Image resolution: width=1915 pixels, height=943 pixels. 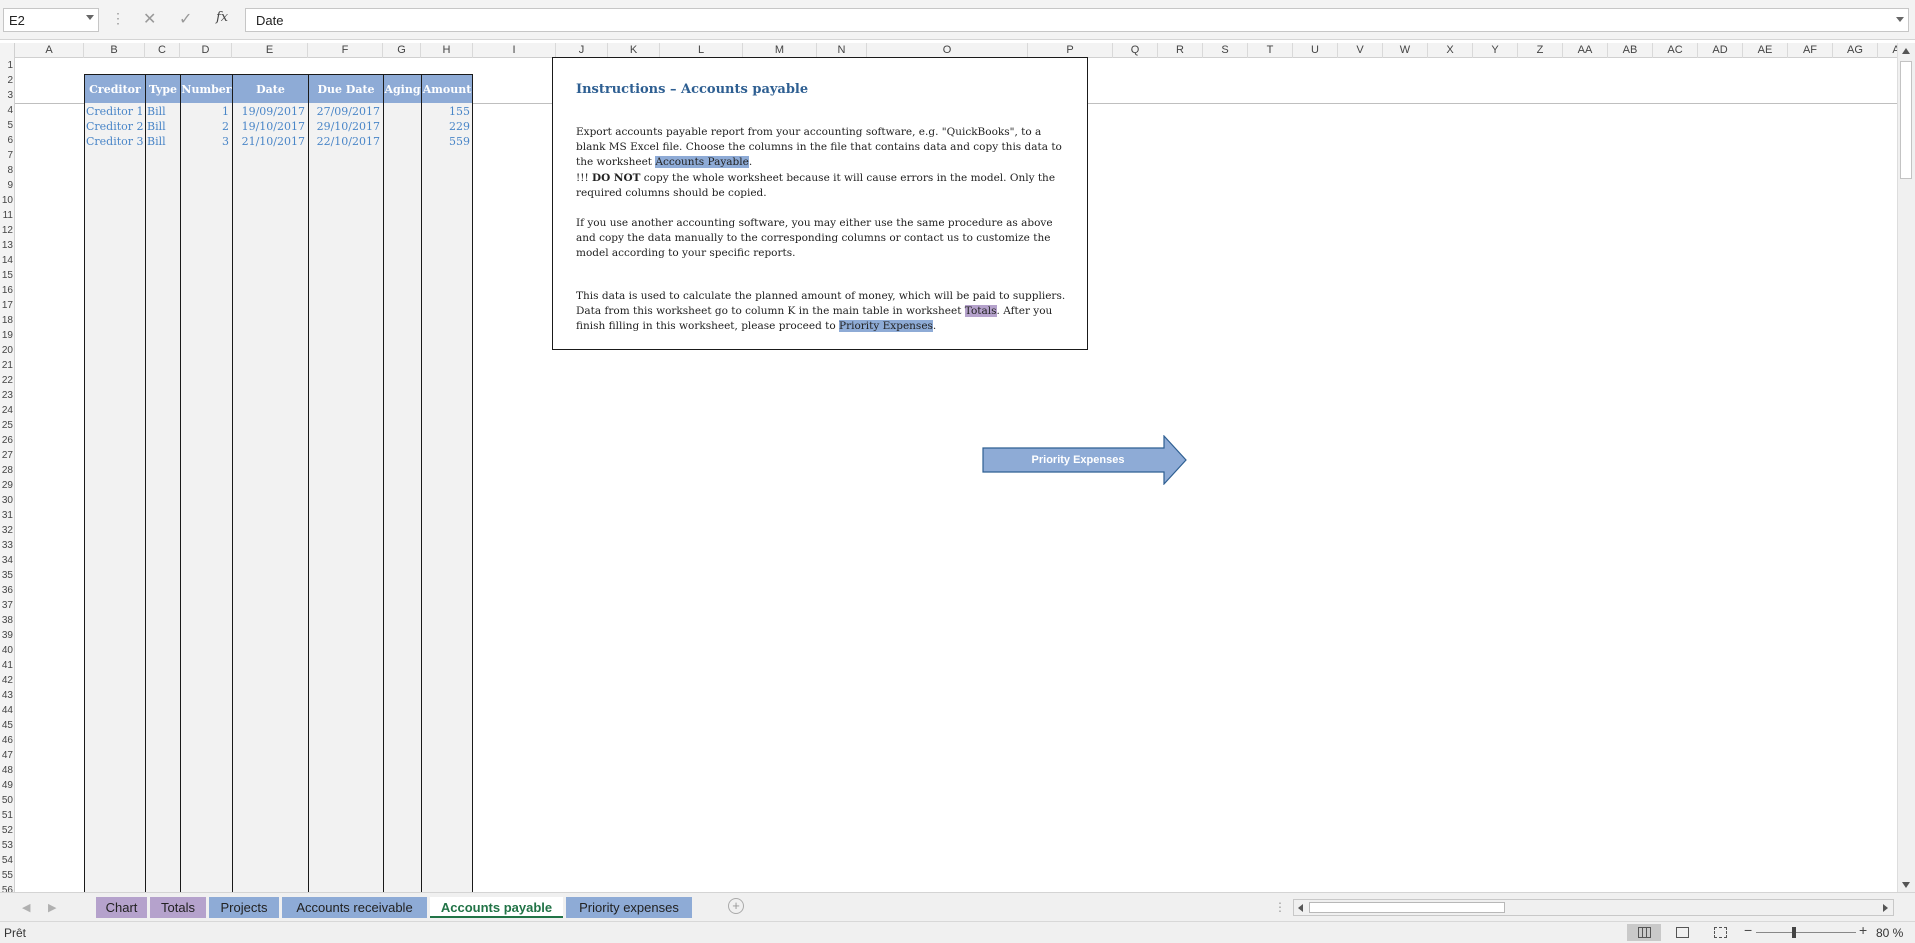 I want to click on column-header-n: N, so click(x=842, y=50).